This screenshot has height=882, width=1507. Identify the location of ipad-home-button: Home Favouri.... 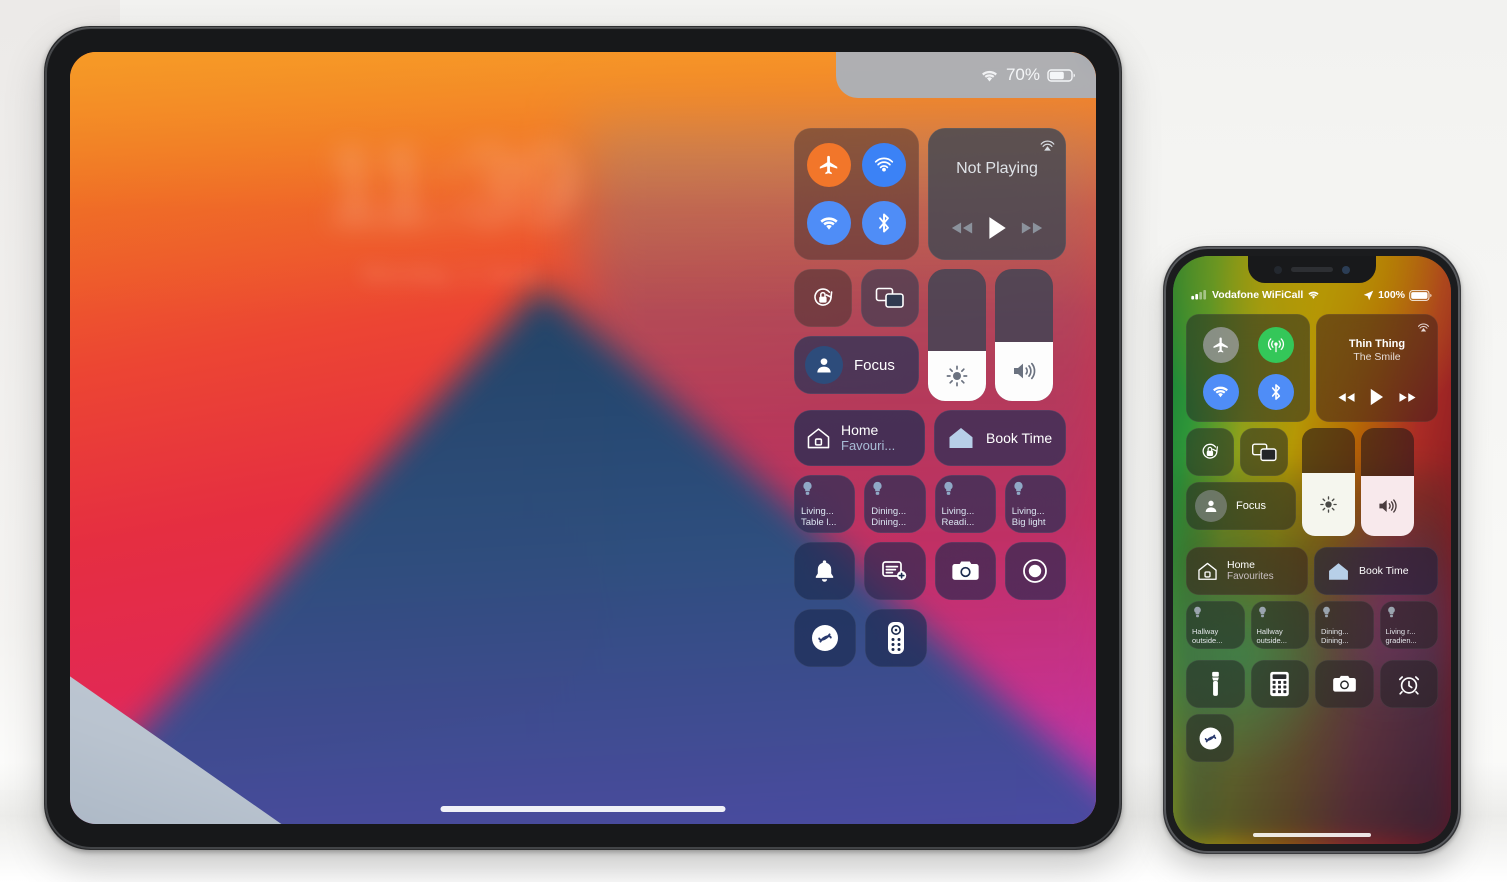
(859, 438).